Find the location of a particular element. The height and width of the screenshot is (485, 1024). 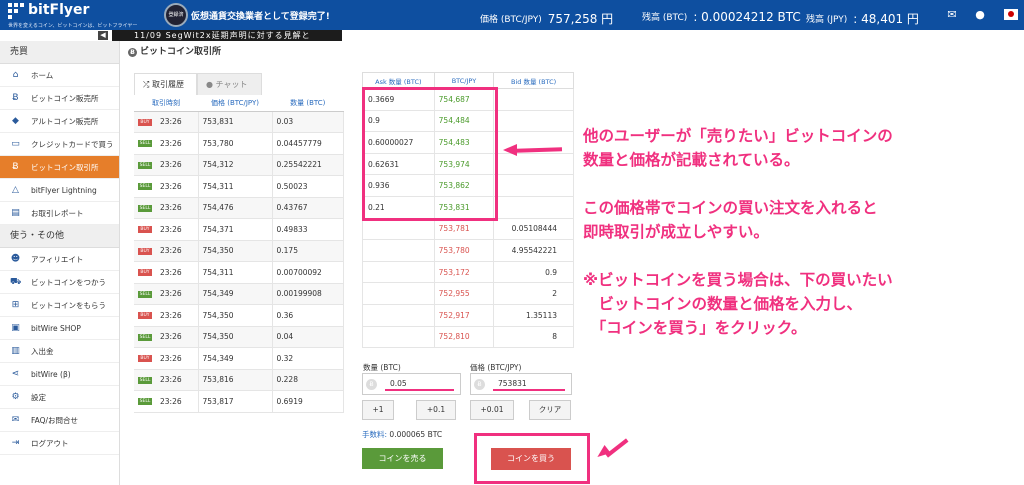

sidebar-item: ⇥ ログアウト is located at coordinates (59, 443).